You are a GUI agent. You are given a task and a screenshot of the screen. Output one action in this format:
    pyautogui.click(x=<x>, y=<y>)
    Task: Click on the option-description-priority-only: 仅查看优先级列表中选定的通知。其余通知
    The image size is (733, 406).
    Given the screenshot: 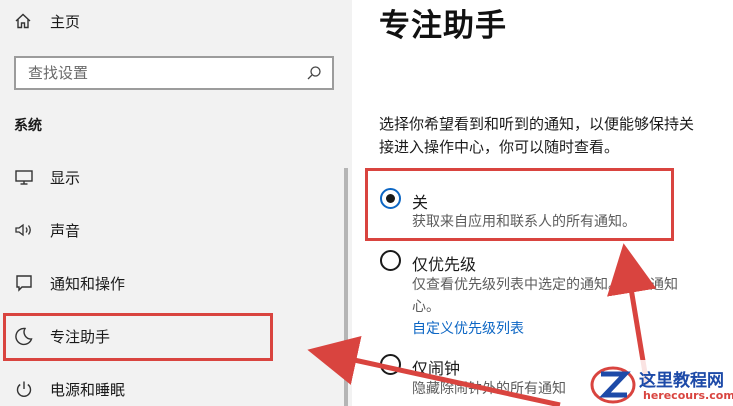 What is the action you would take?
    pyautogui.click(x=545, y=285)
    